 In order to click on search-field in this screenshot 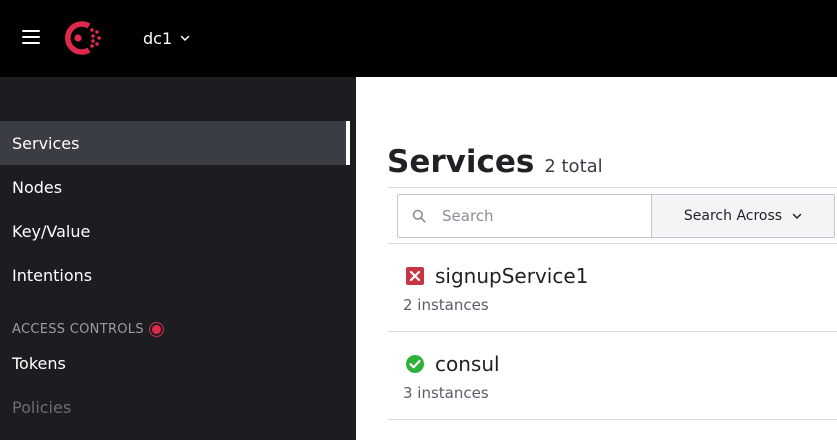, I will do `click(524, 216)`.